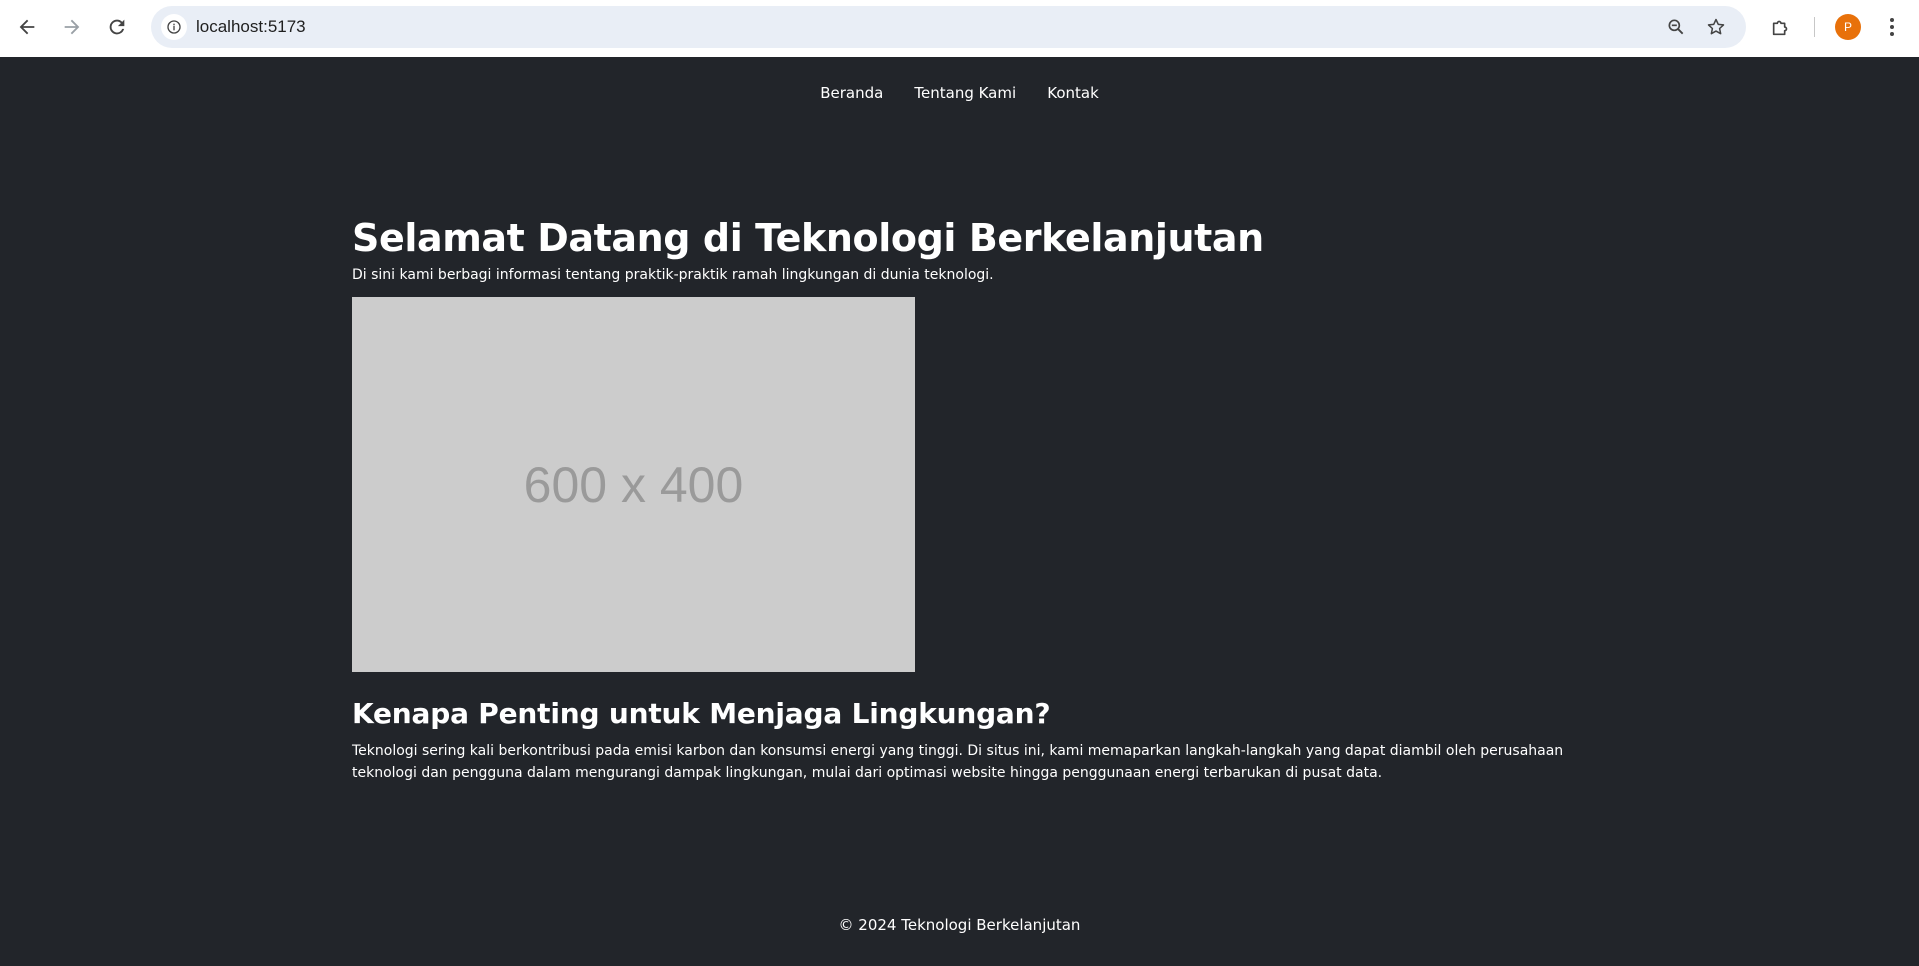 The image size is (1919, 966). I want to click on extensions-icon, so click(1781, 27).